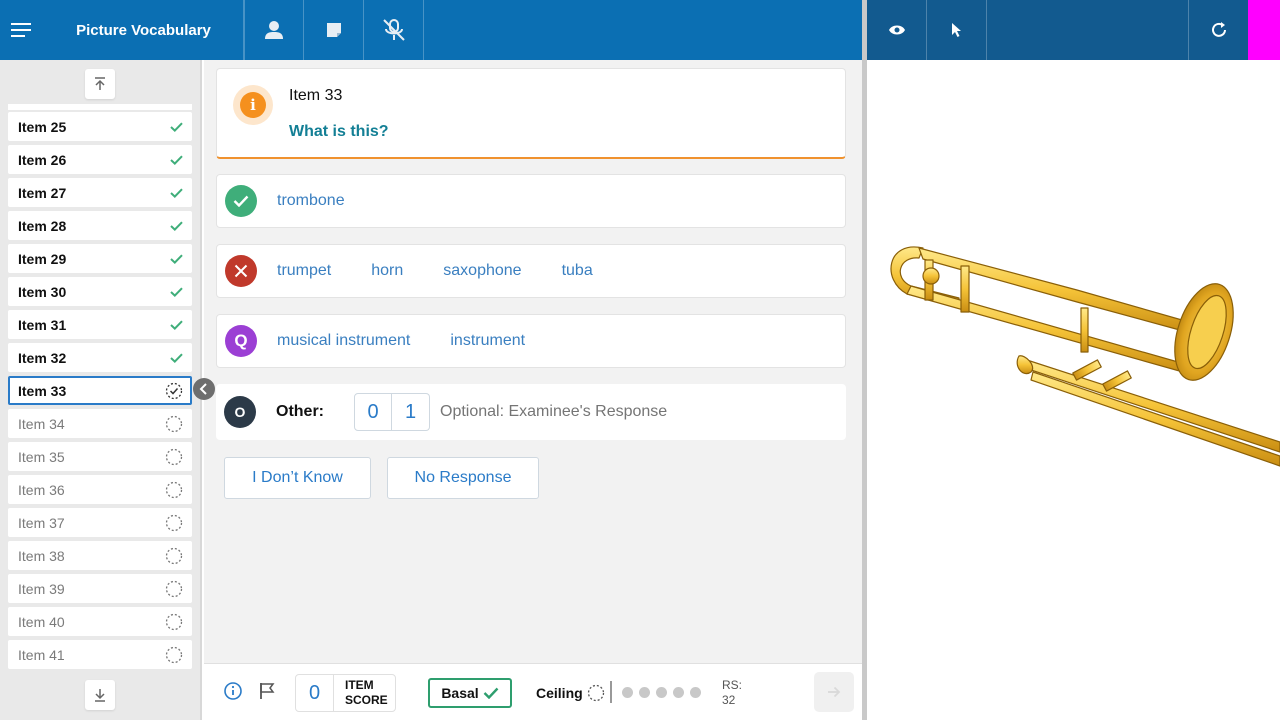 The height and width of the screenshot is (720, 1280). I want to click on mic-off-icon, so click(393, 30).